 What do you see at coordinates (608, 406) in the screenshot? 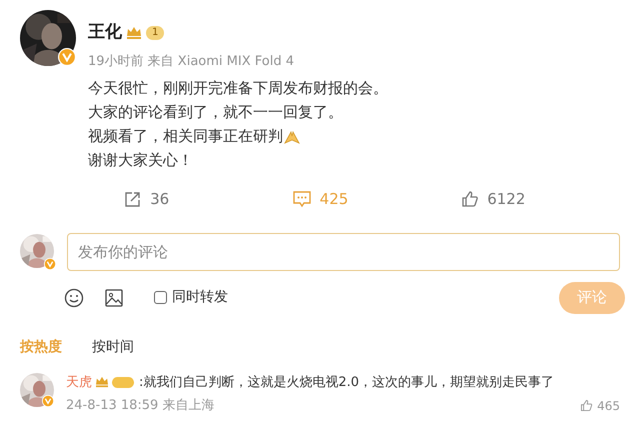
I see `like-count: 465` at bounding box center [608, 406].